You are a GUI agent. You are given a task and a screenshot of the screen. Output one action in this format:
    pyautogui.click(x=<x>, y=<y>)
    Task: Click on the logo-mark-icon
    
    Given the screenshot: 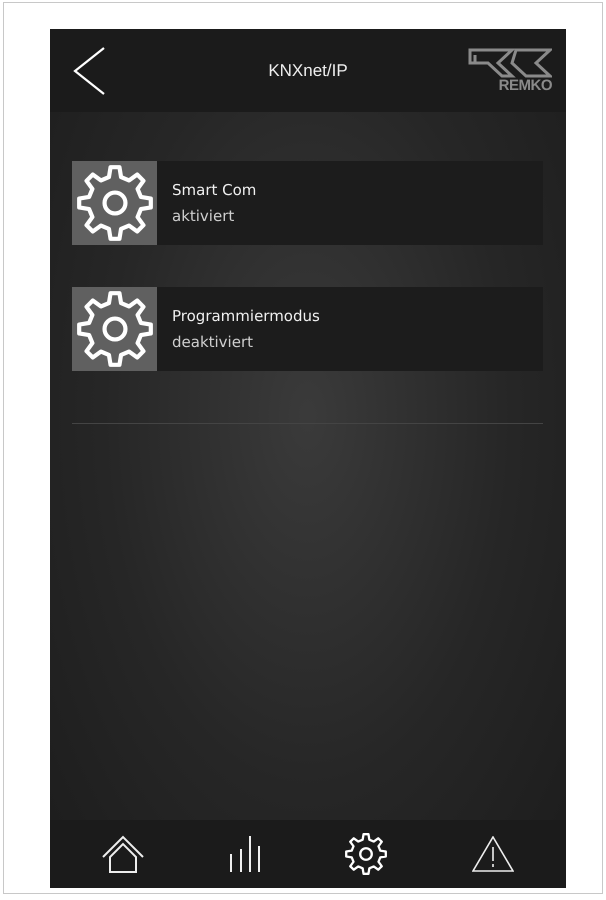 What is the action you would take?
    pyautogui.click(x=510, y=63)
    